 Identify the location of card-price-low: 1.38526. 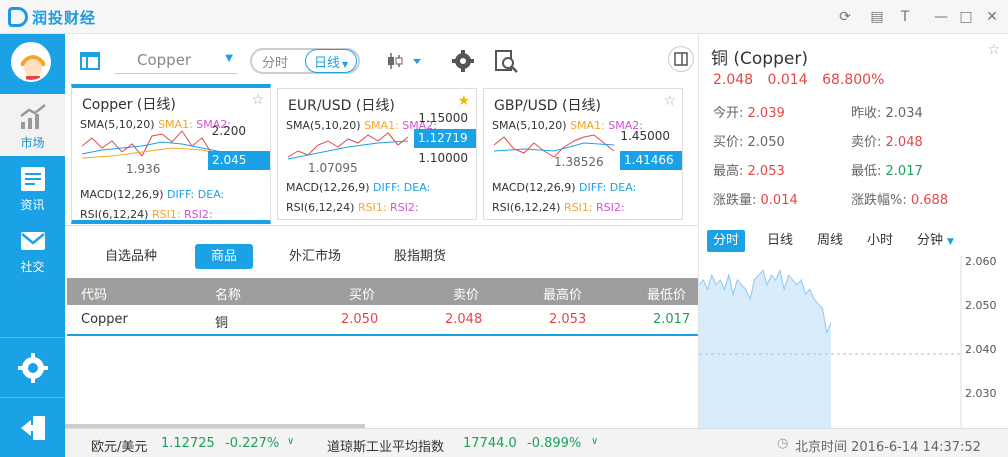
(579, 162).